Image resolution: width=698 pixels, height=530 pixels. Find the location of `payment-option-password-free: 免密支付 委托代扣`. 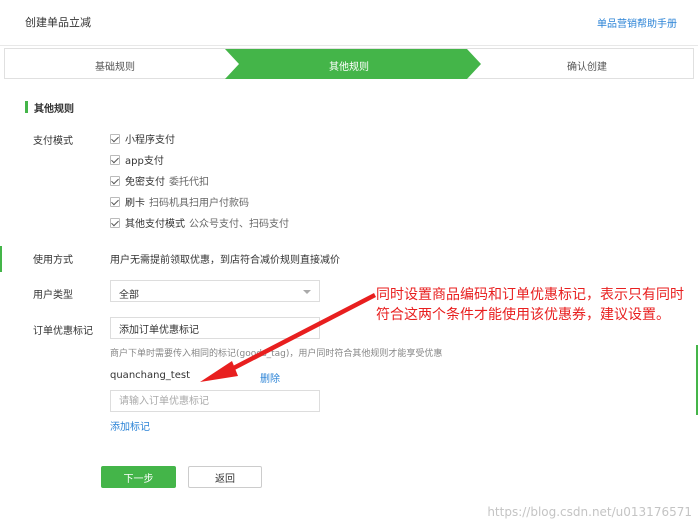

payment-option-password-free: 免密支付 委托代扣 is located at coordinates (159, 180).